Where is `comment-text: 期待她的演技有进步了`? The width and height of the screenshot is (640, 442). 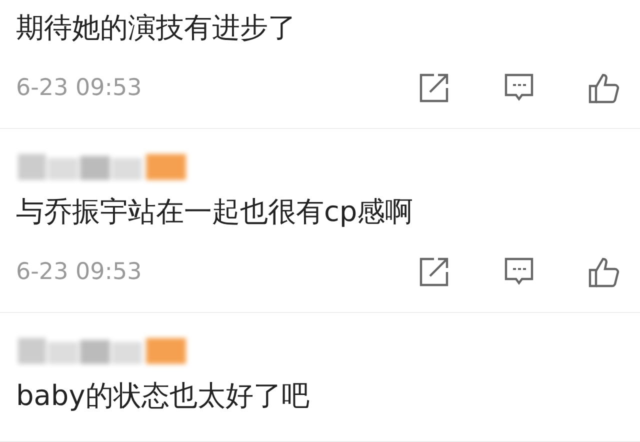 comment-text: 期待她的演技有进步了 is located at coordinates (156, 28).